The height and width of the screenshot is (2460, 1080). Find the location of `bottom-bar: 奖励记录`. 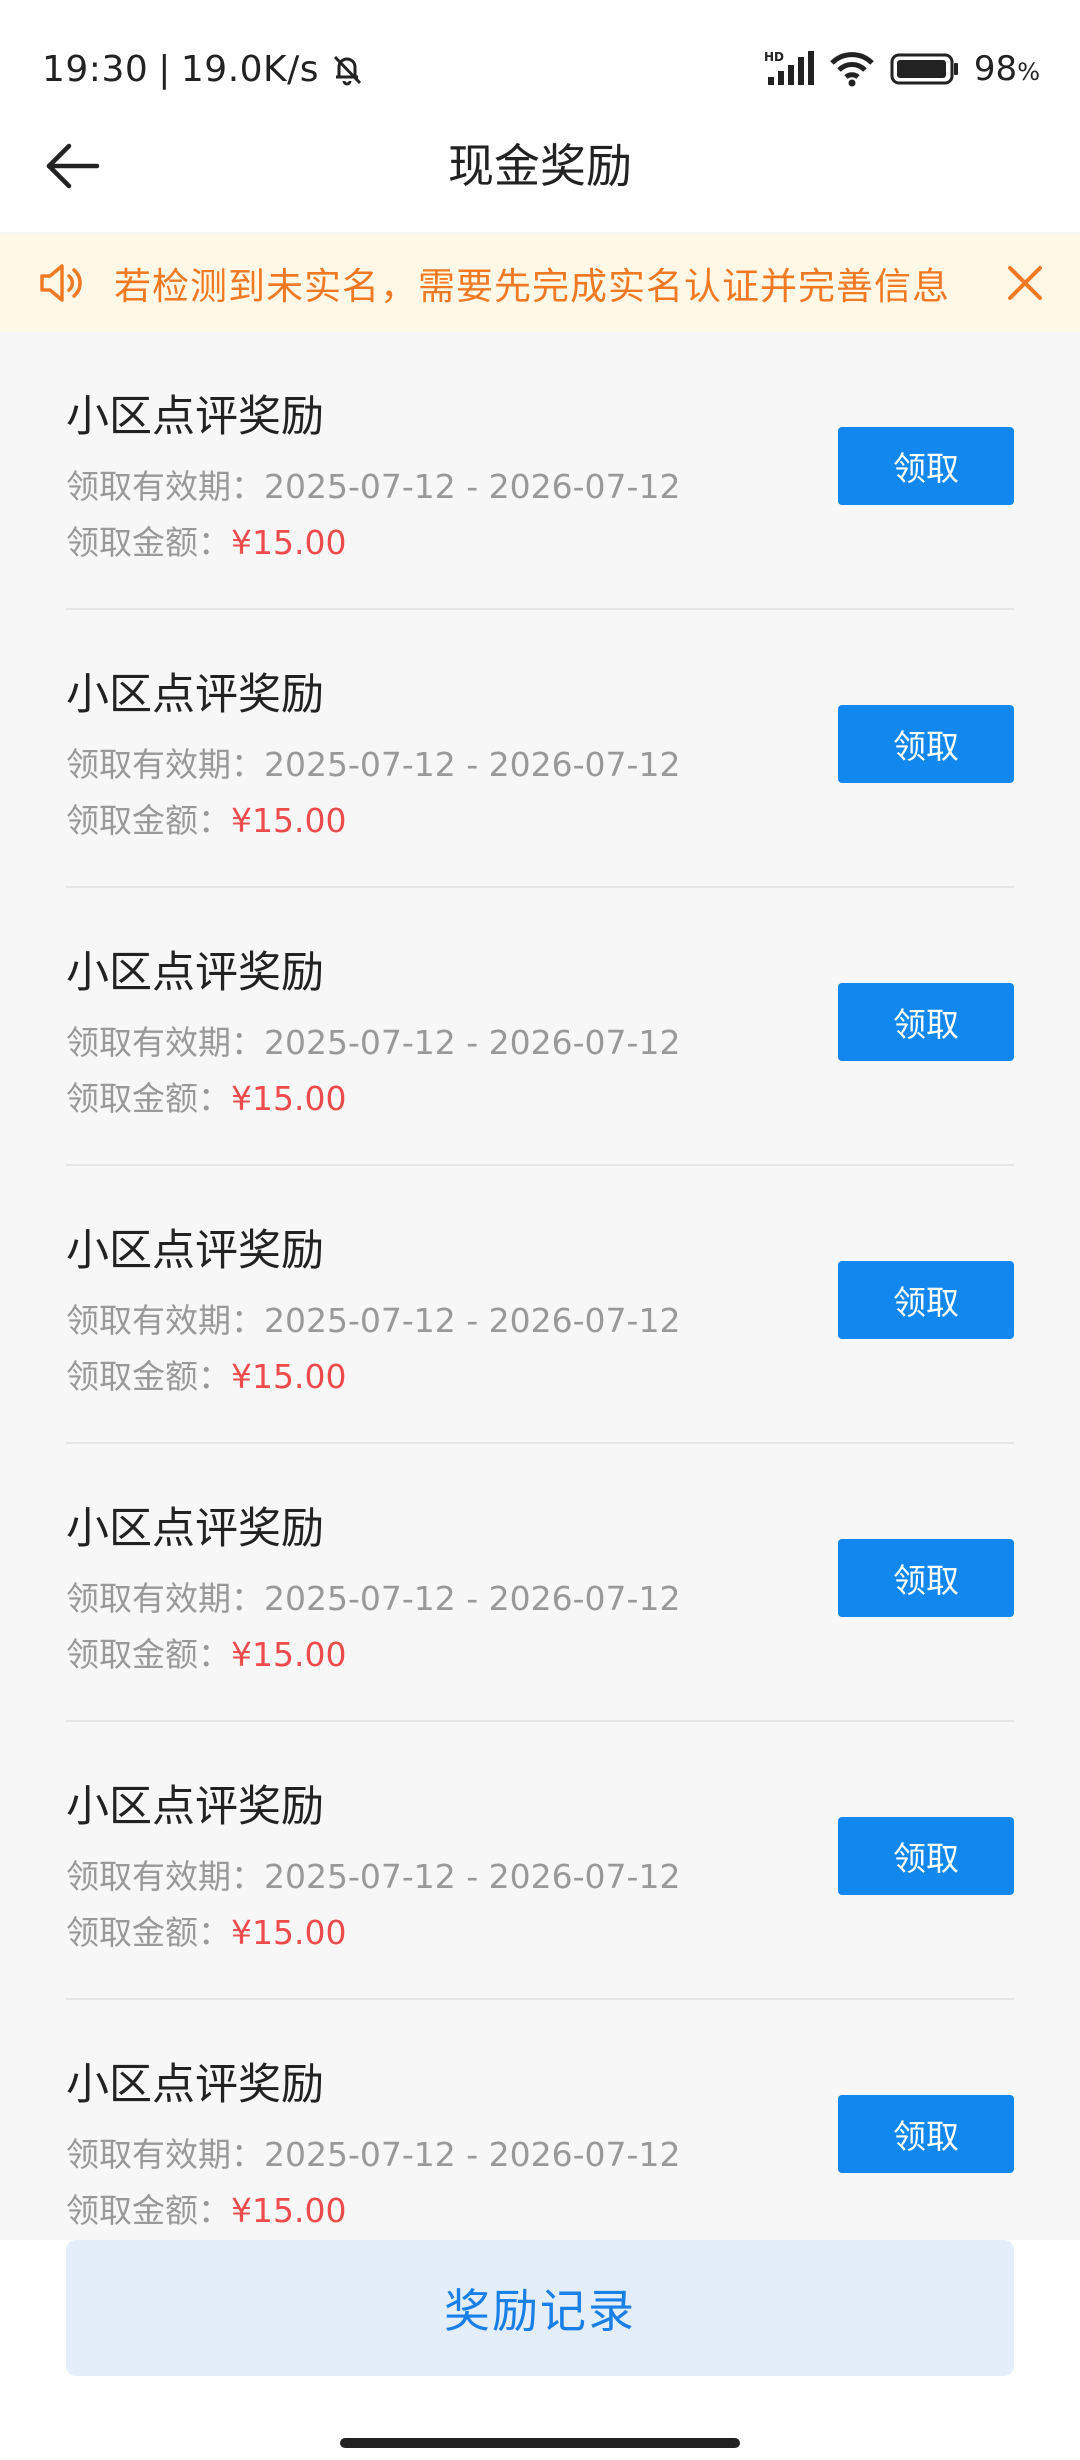

bottom-bar: 奖励记录 is located at coordinates (540, 2350).